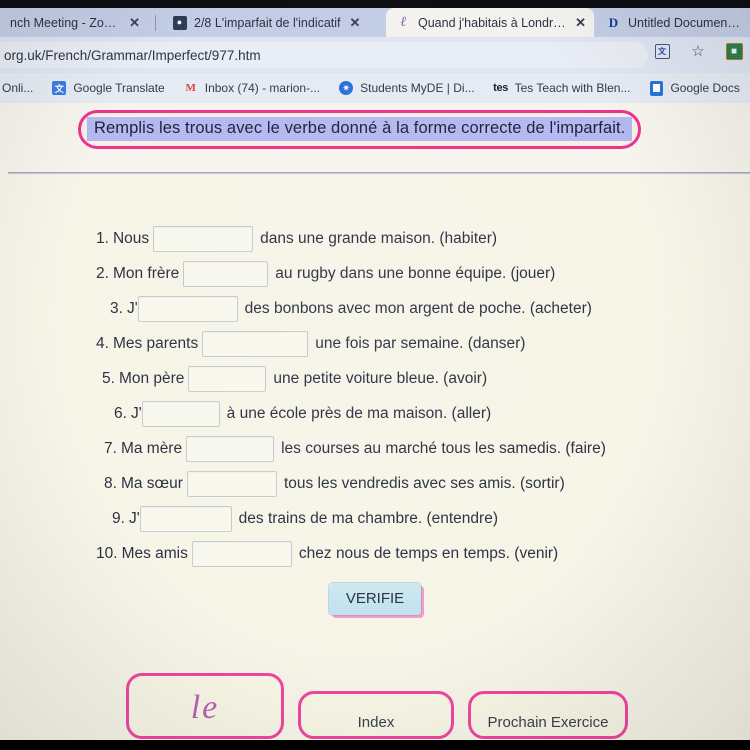 The width and height of the screenshot is (750, 750). What do you see at coordinates (110, 483) in the screenshot?
I see `question-number: 8.` at bounding box center [110, 483].